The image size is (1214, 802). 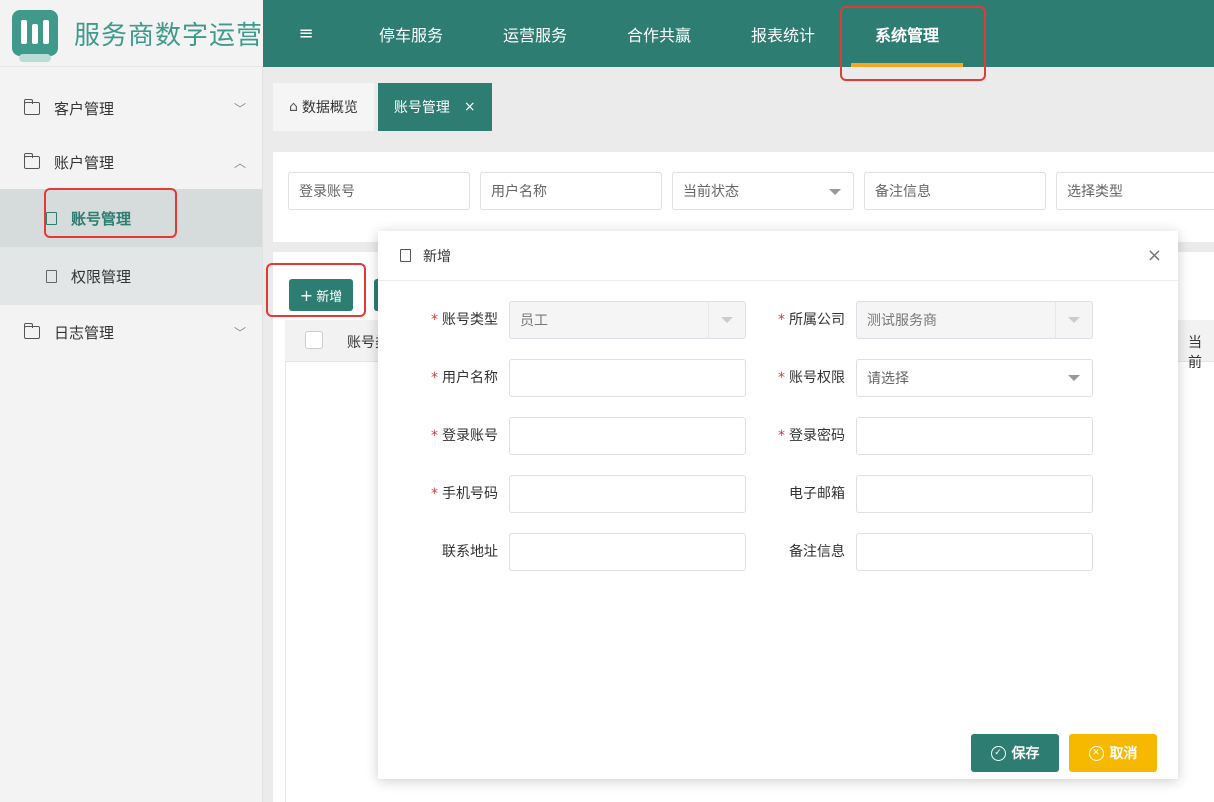 What do you see at coordinates (974, 436) in the screenshot?
I see `password-input` at bounding box center [974, 436].